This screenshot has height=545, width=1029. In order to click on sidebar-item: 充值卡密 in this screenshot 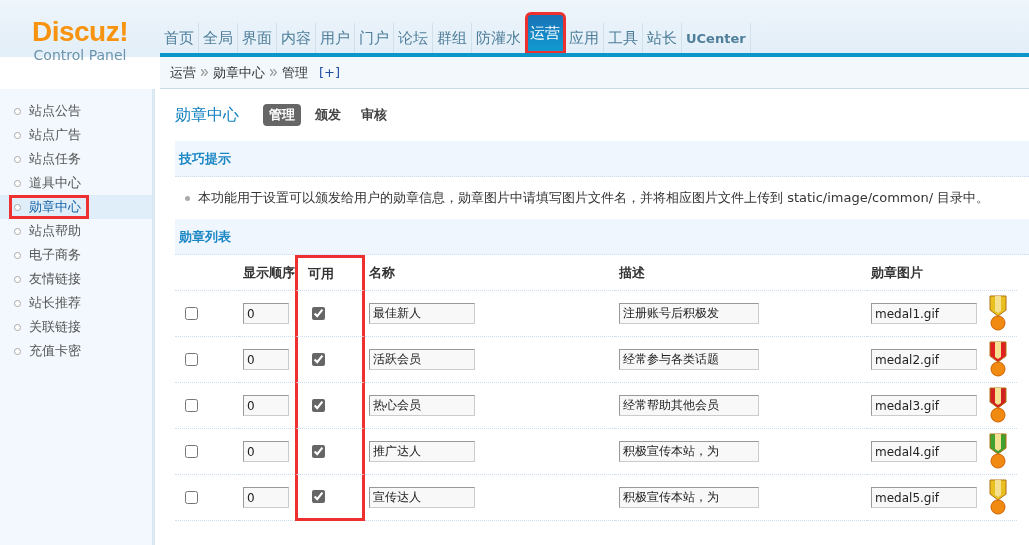, I will do `click(76, 351)`.